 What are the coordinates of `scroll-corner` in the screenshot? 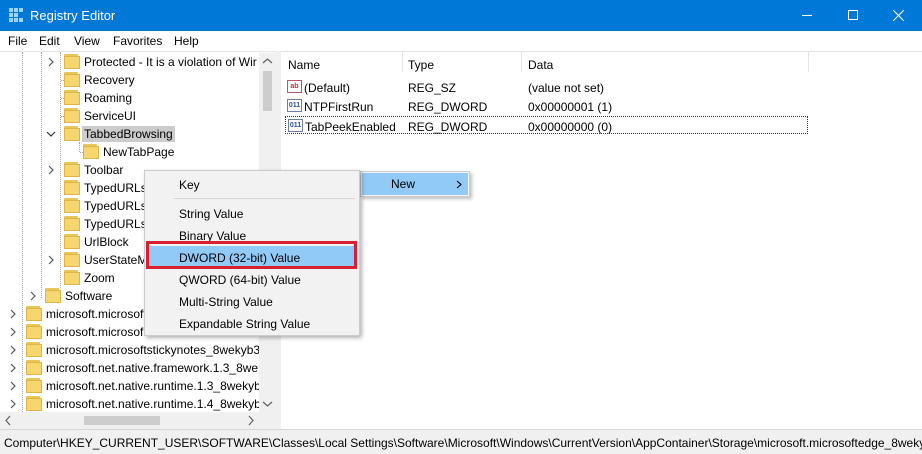 It's located at (267, 420).